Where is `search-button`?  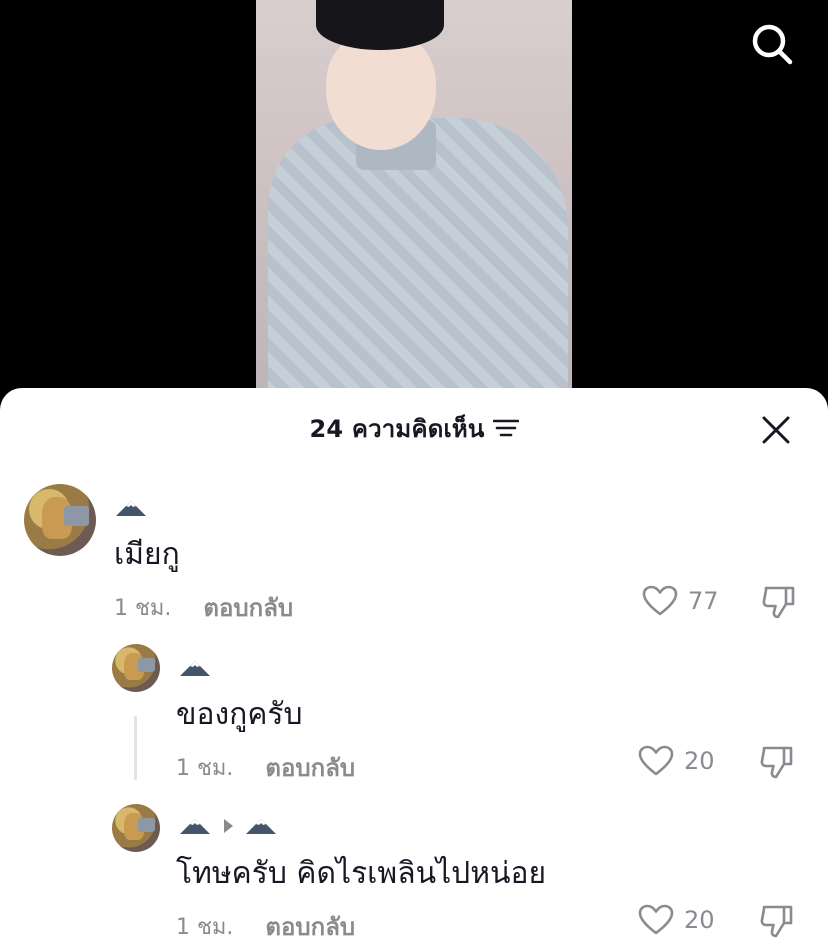
search-button is located at coordinates (772, 44).